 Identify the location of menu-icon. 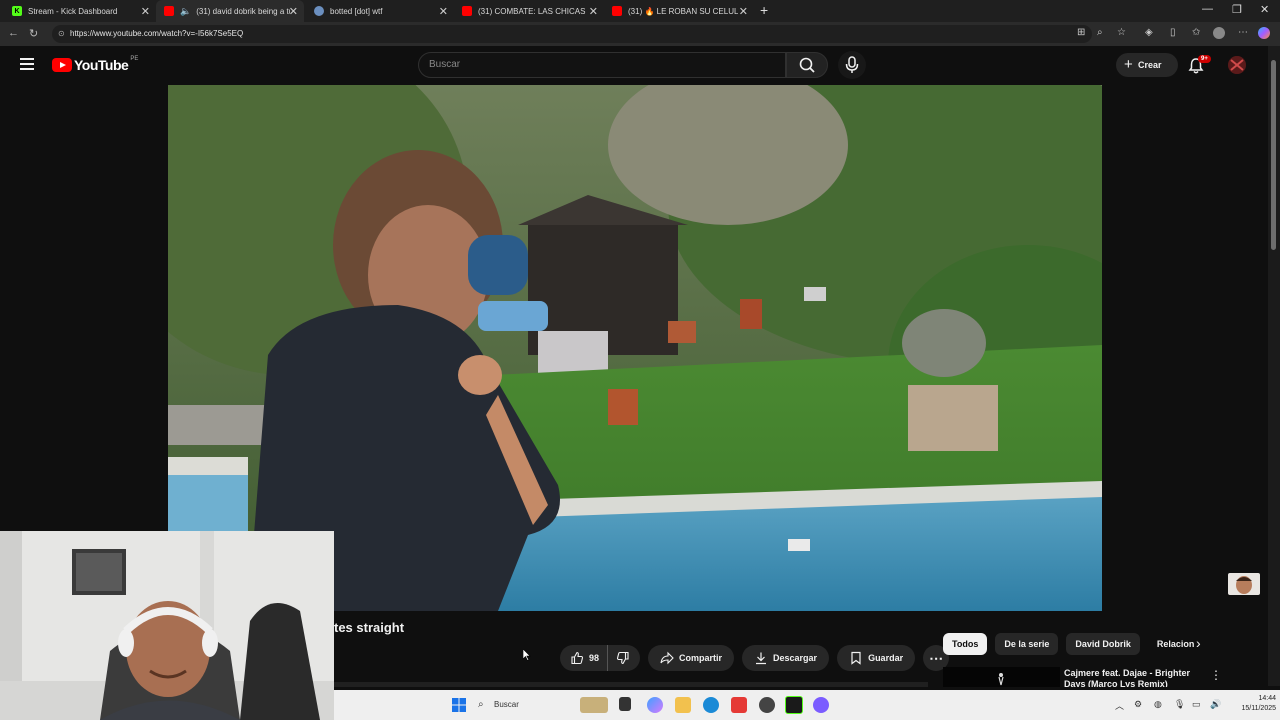
(27, 64).